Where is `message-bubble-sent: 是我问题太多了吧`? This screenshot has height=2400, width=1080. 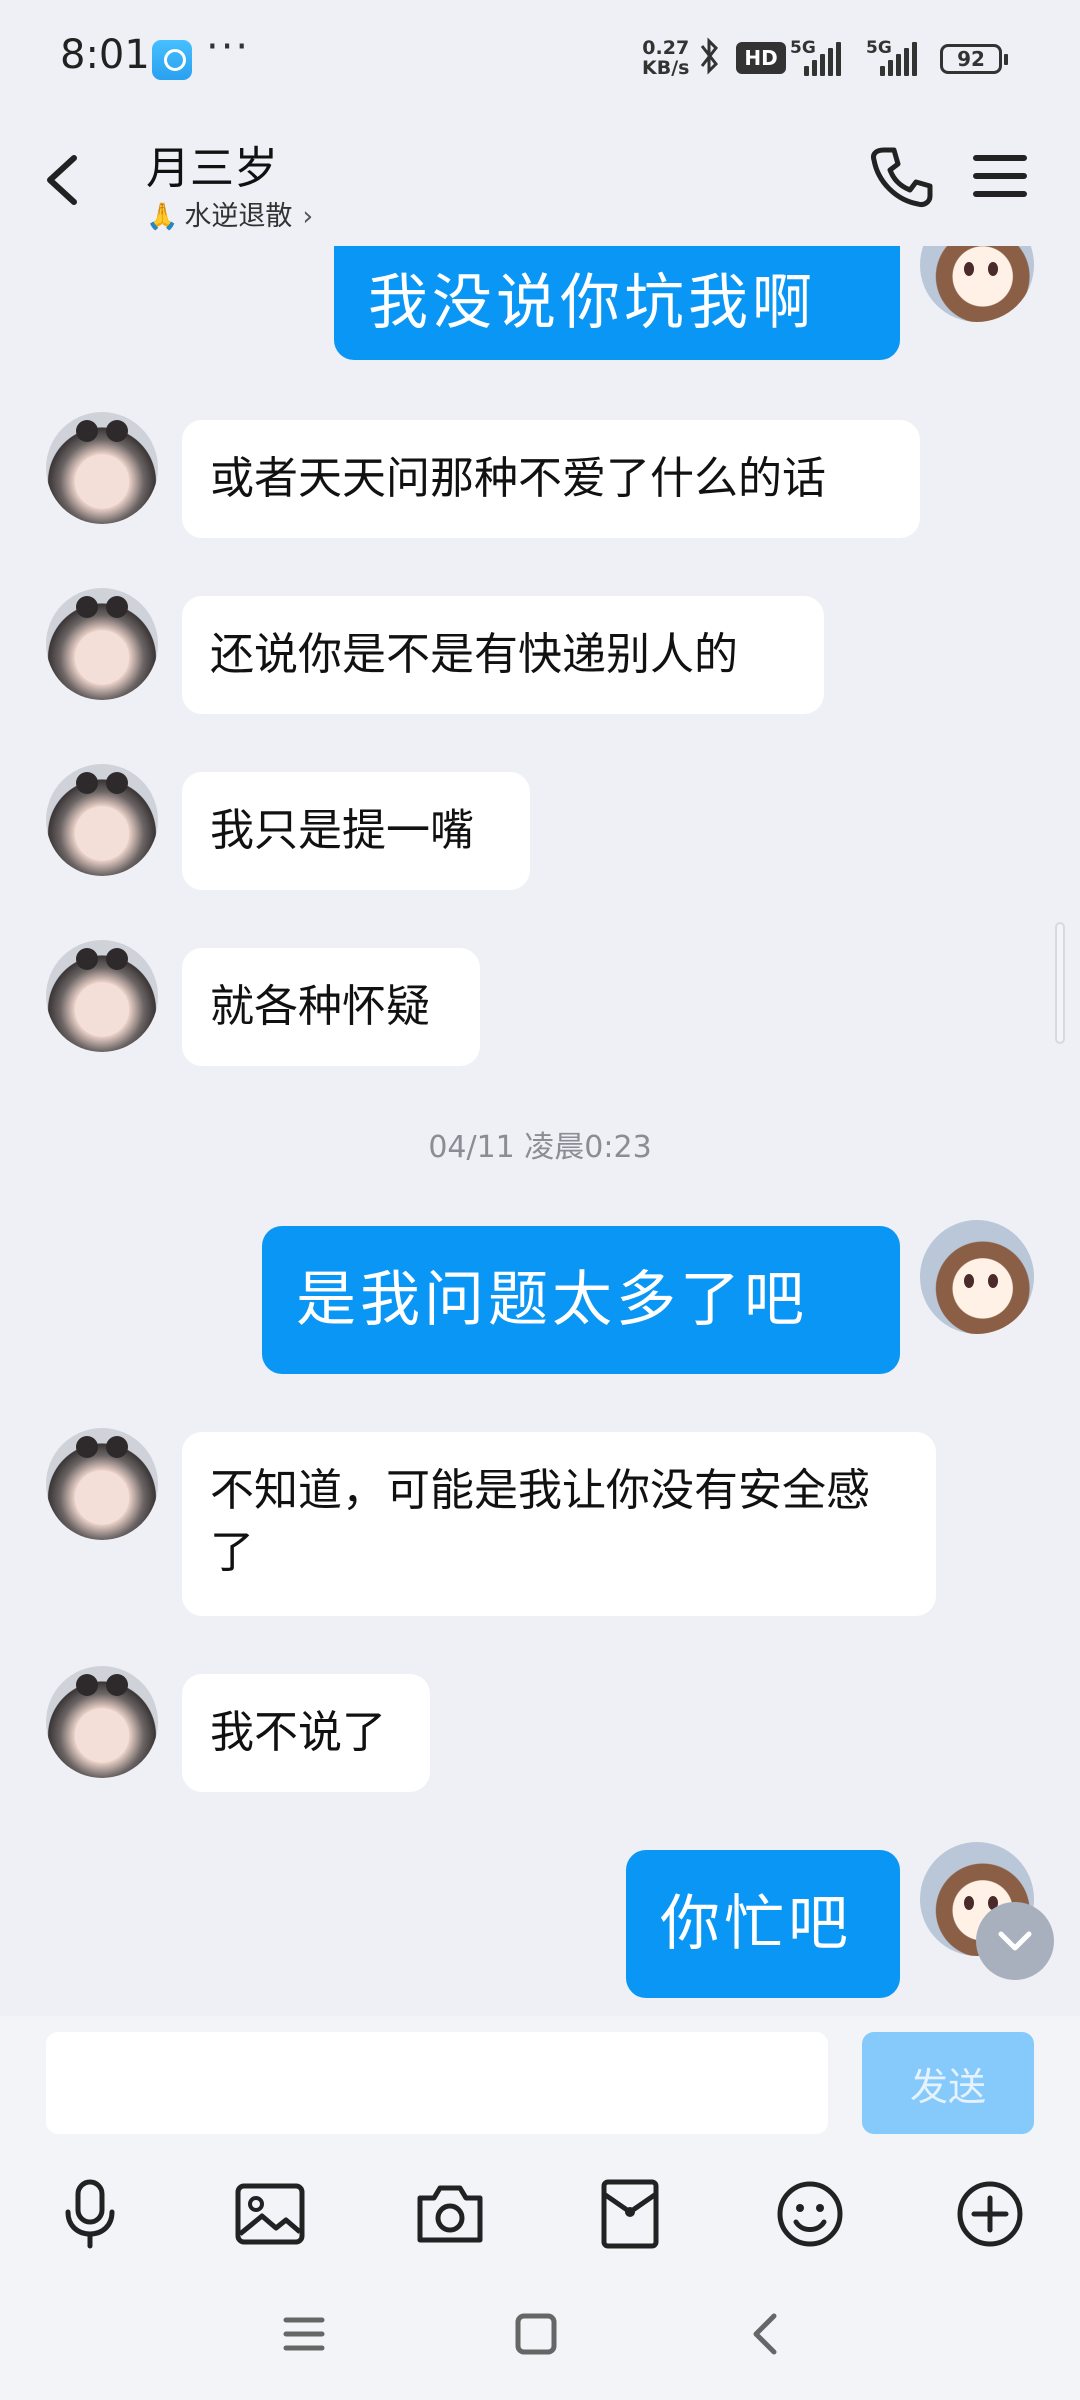
message-bubble-sent: 是我问题太多了吧 is located at coordinates (581, 1300).